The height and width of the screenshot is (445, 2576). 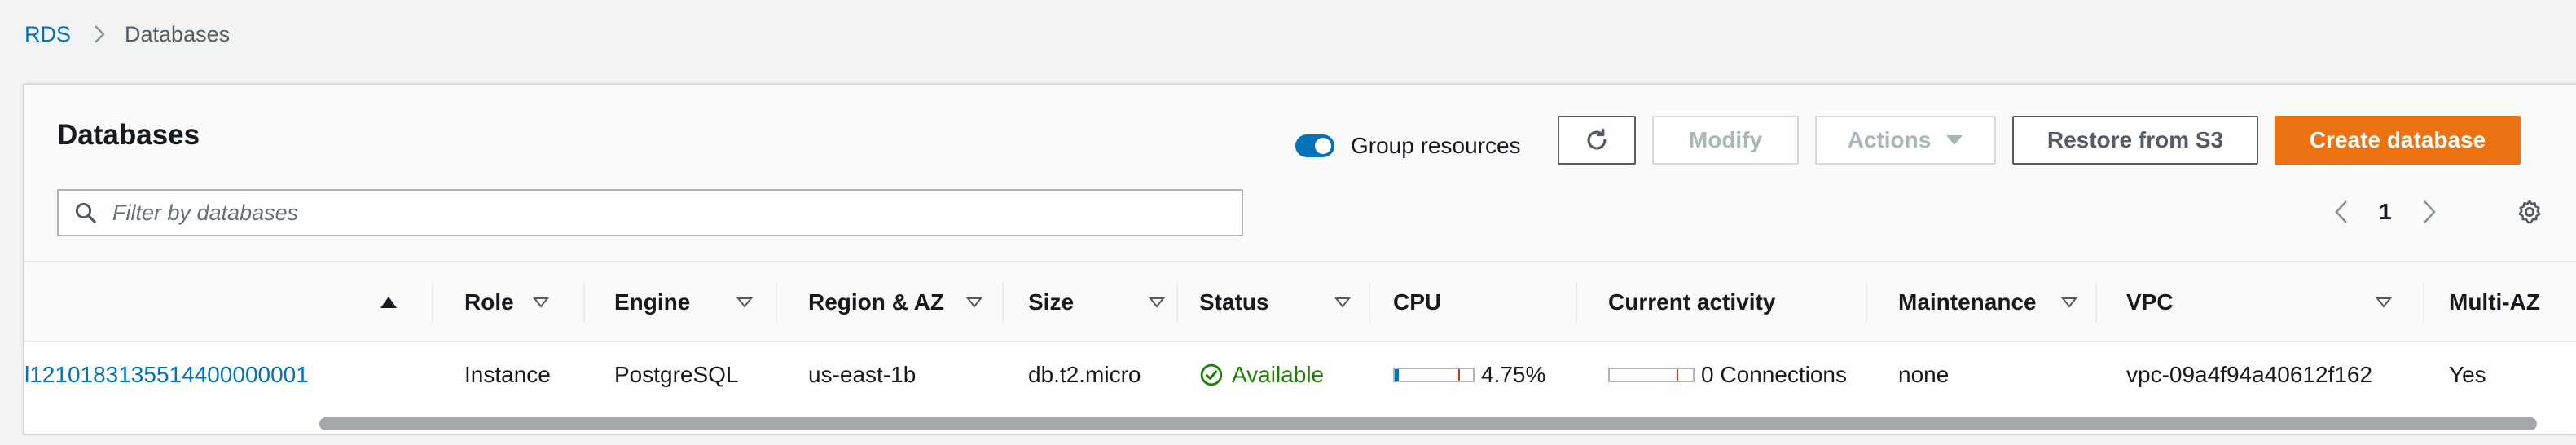 I want to click on breadcrumb-current: Databases, so click(x=178, y=33).